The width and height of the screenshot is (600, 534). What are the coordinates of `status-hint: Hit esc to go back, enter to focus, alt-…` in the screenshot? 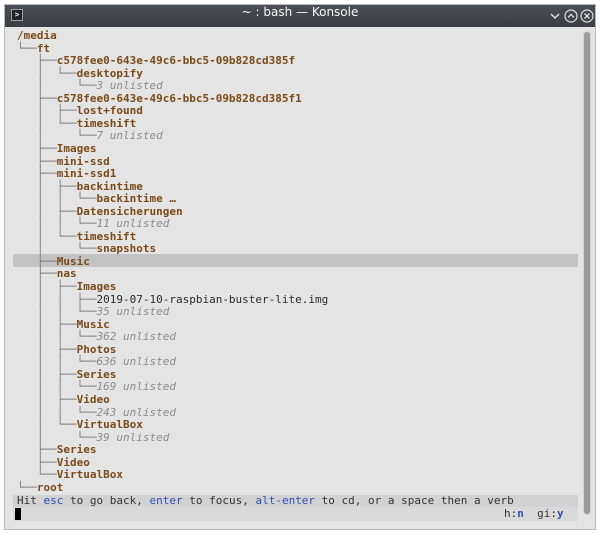 It's located at (265, 500).